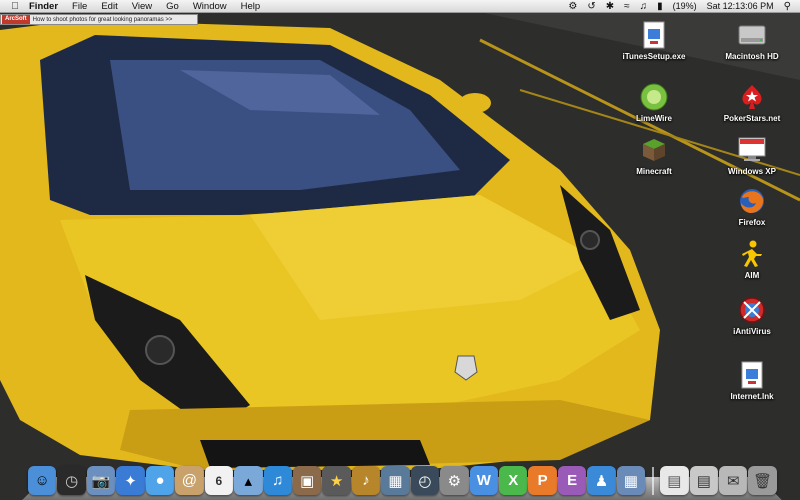 Image resolution: width=800 pixels, height=500 pixels. Describe the element at coordinates (704, 480) in the screenshot. I see `dock-downloads-stack-icon: ▤` at that location.